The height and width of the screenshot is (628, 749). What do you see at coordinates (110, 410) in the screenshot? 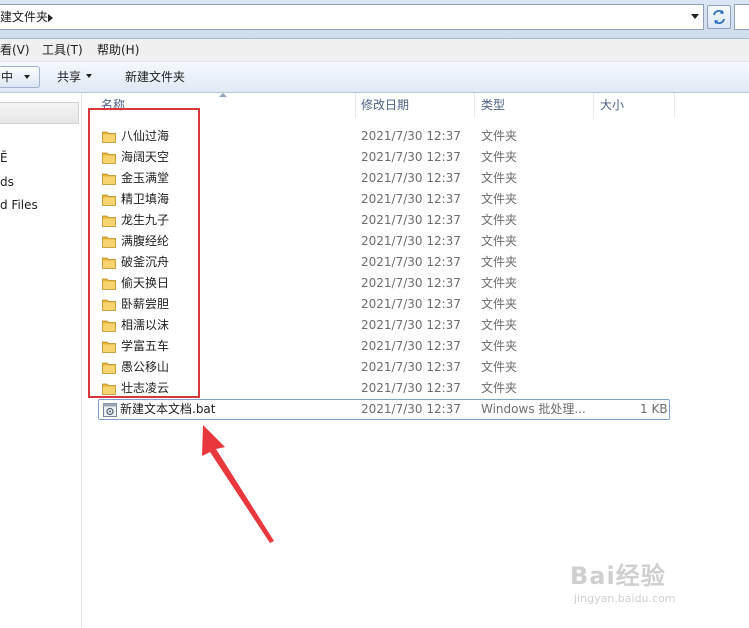
I see `batch-file-icon` at bounding box center [110, 410].